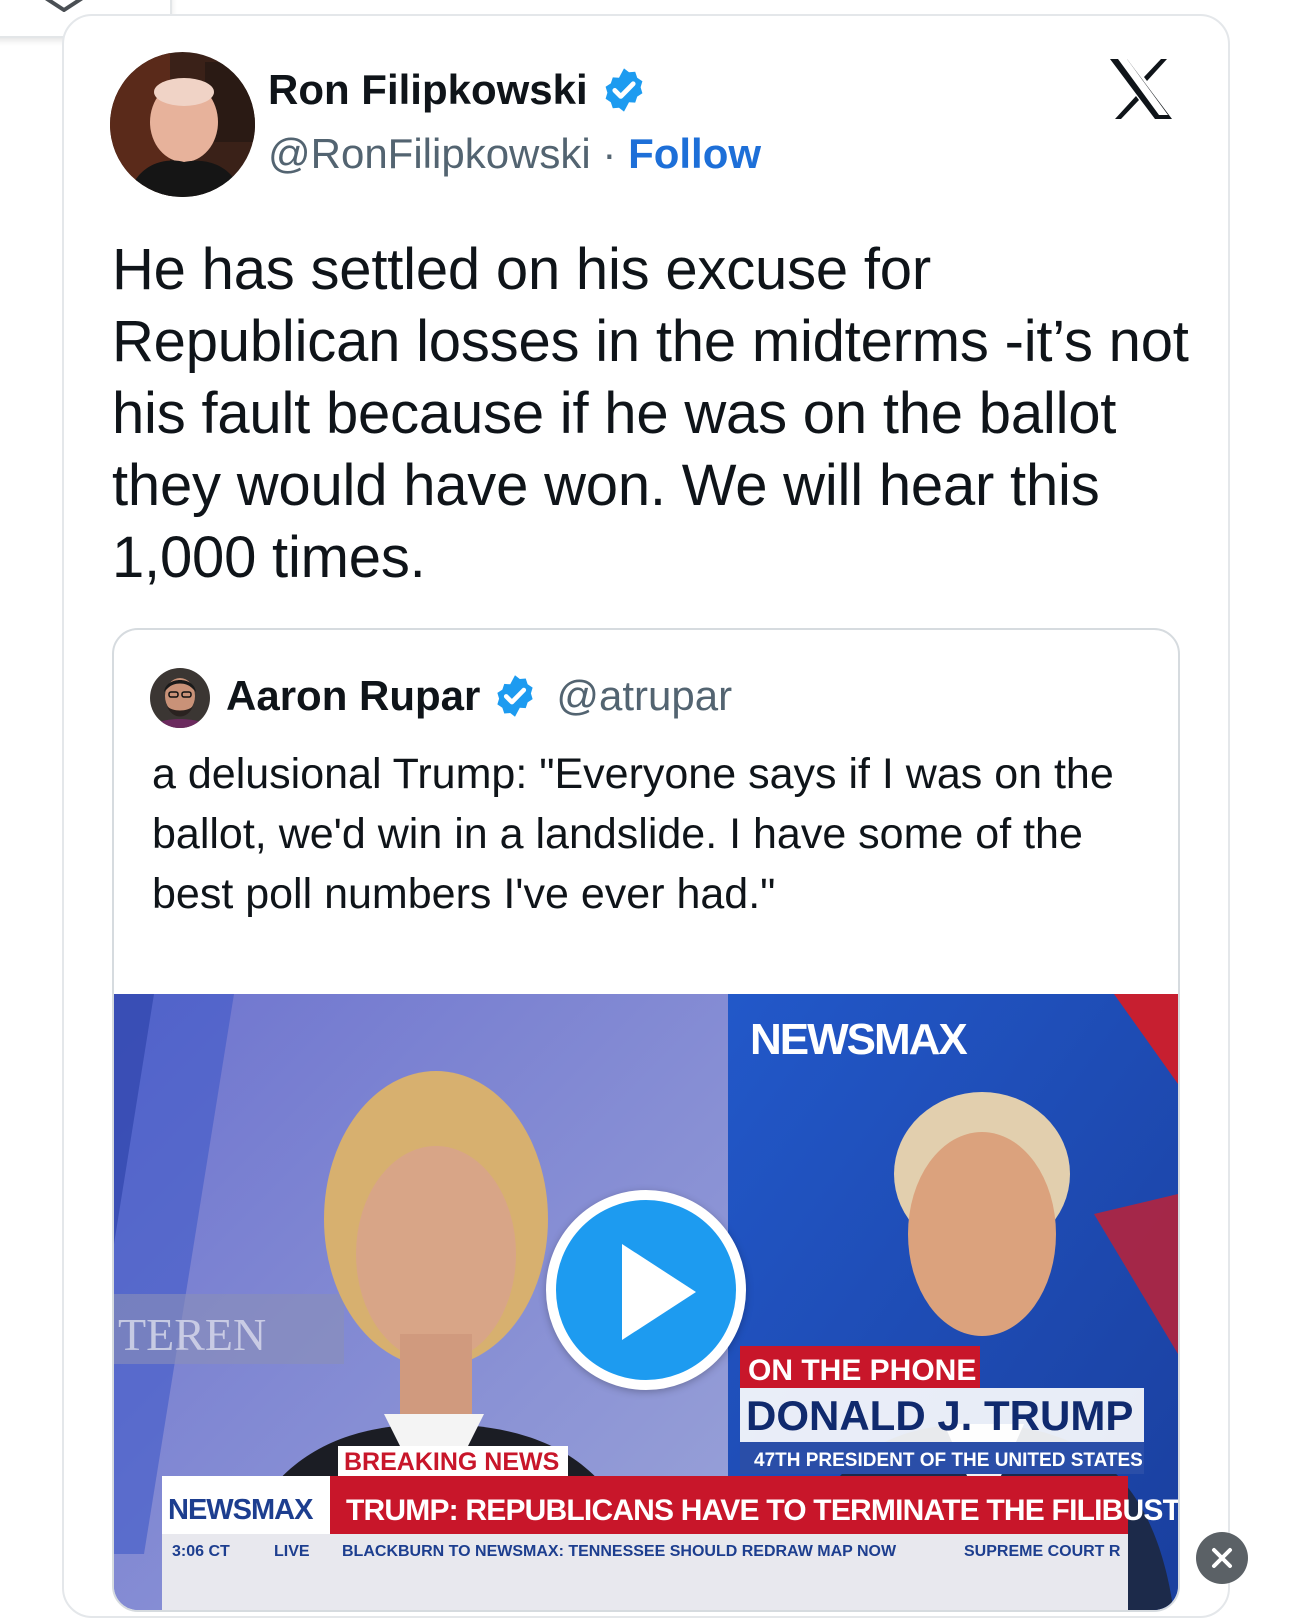  Describe the element at coordinates (182, 124) in the screenshot. I see `author-avatar` at that location.